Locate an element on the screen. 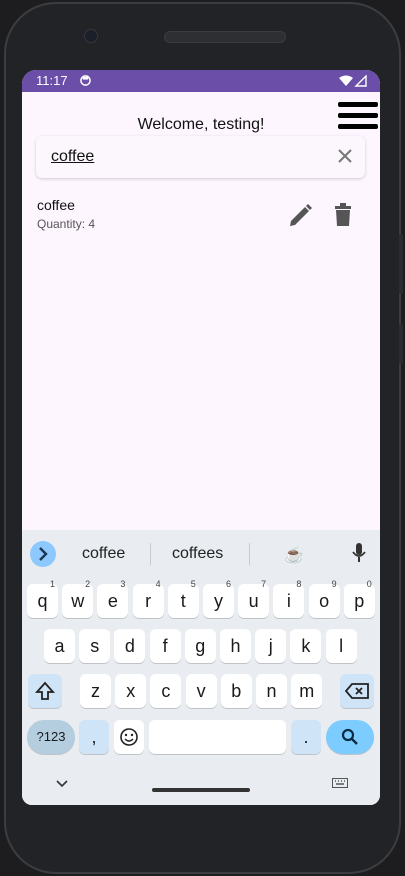 Image resolution: width=405 pixels, height=876 pixels. key-b: b is located at coordinates (236, 691).